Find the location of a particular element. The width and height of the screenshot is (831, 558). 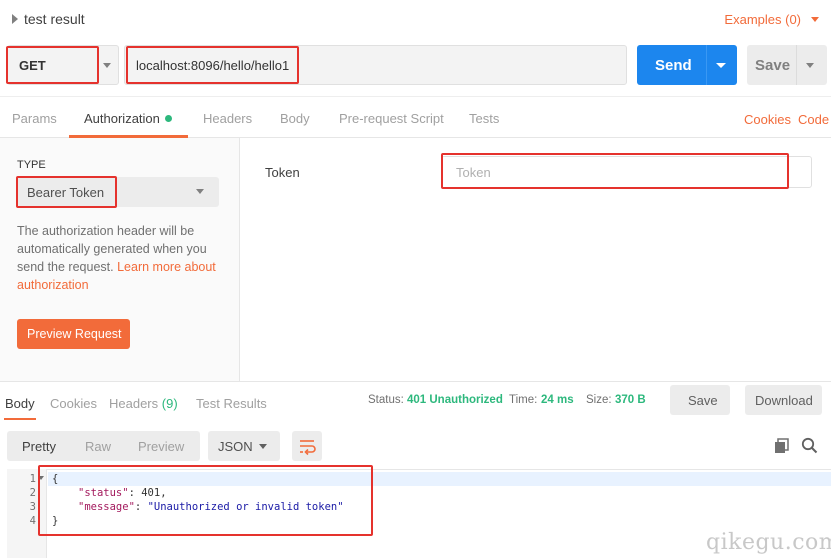

tab-response-headers: Headers (9) is located at coordinates (143, 403).